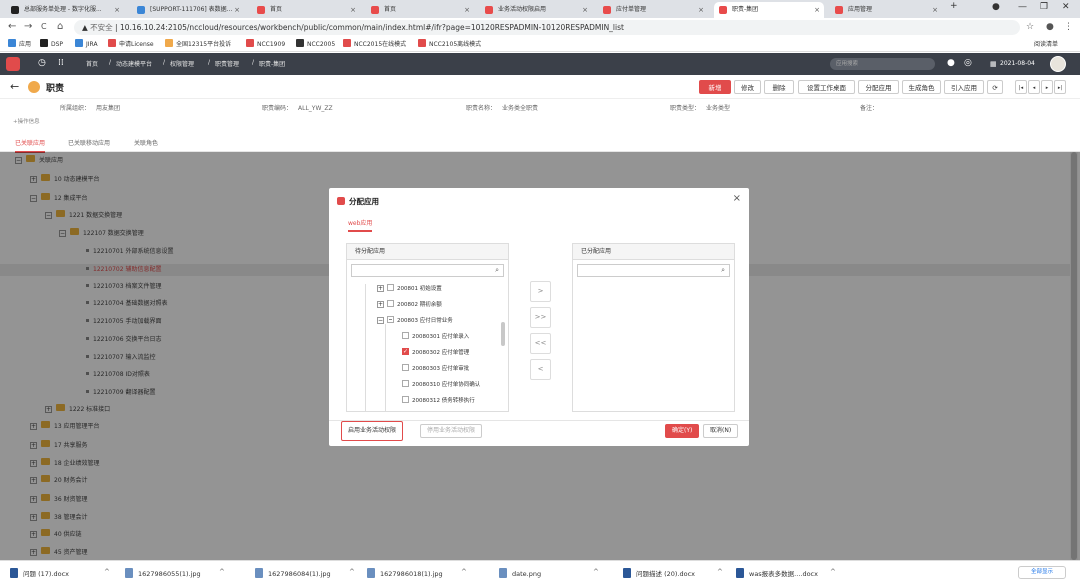  What do you see at coordinates (146, 142) in the screenshot?
I see `page-tab: 关联角色` at bounding box center [146, 142].